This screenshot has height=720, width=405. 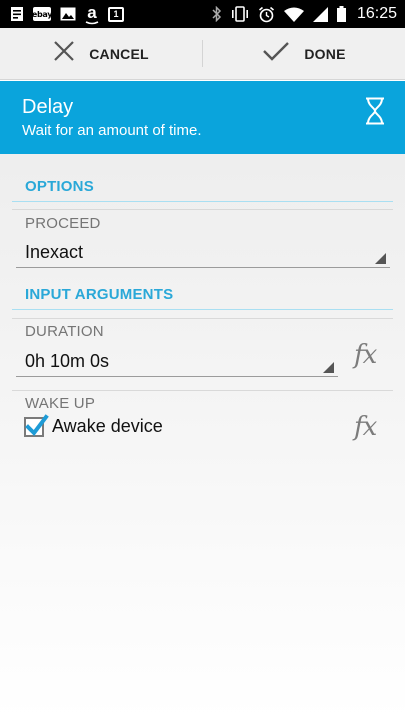 I want to click on block-subtitle: Wait for an amount of time., so click(x=112, y=130).